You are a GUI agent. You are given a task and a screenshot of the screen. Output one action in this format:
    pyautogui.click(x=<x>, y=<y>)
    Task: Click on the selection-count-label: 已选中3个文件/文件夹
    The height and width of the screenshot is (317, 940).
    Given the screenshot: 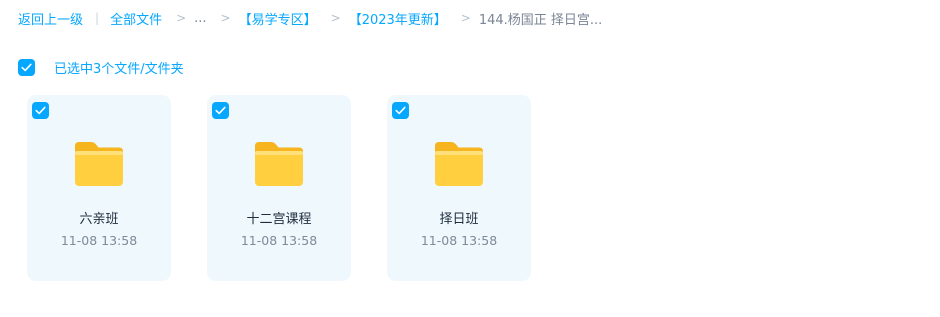 What is the action you would take?
    pyautogui.click(x=119, y=69)
    